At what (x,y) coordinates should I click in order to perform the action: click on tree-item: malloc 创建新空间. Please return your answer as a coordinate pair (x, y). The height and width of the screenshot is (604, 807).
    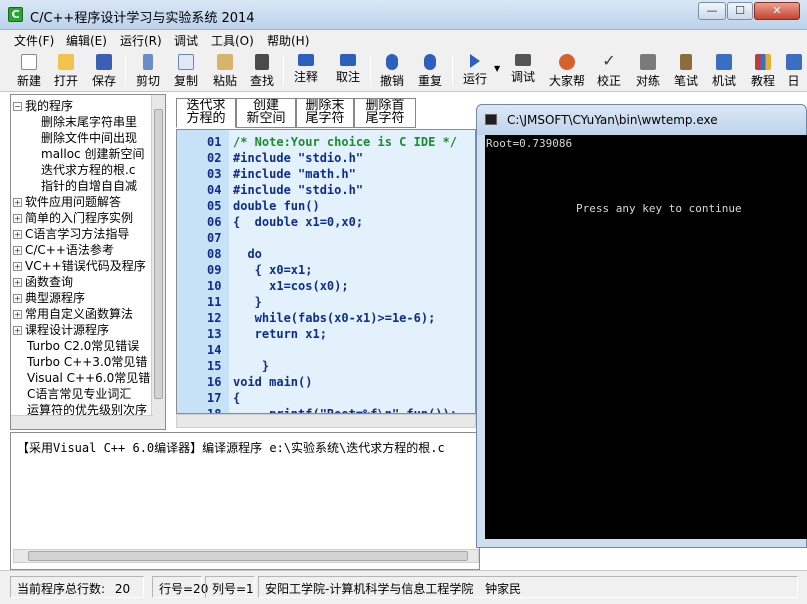
    Looking at the image, I should click on (92, 154).